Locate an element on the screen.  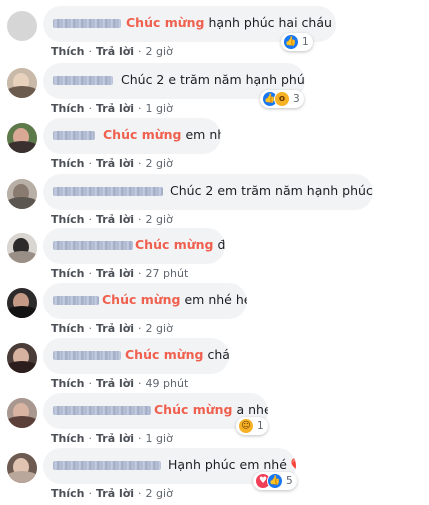
comment-actions: Thích · Trả lời · 27 phút is located at coordinates (120, 273).